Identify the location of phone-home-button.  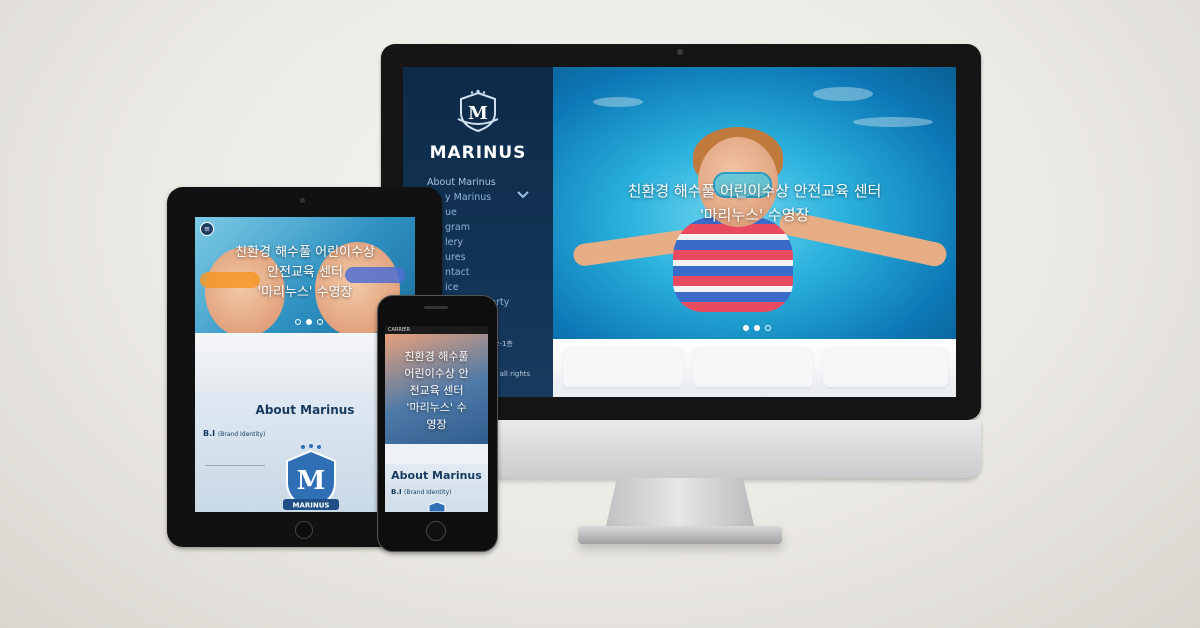
(436, 531).